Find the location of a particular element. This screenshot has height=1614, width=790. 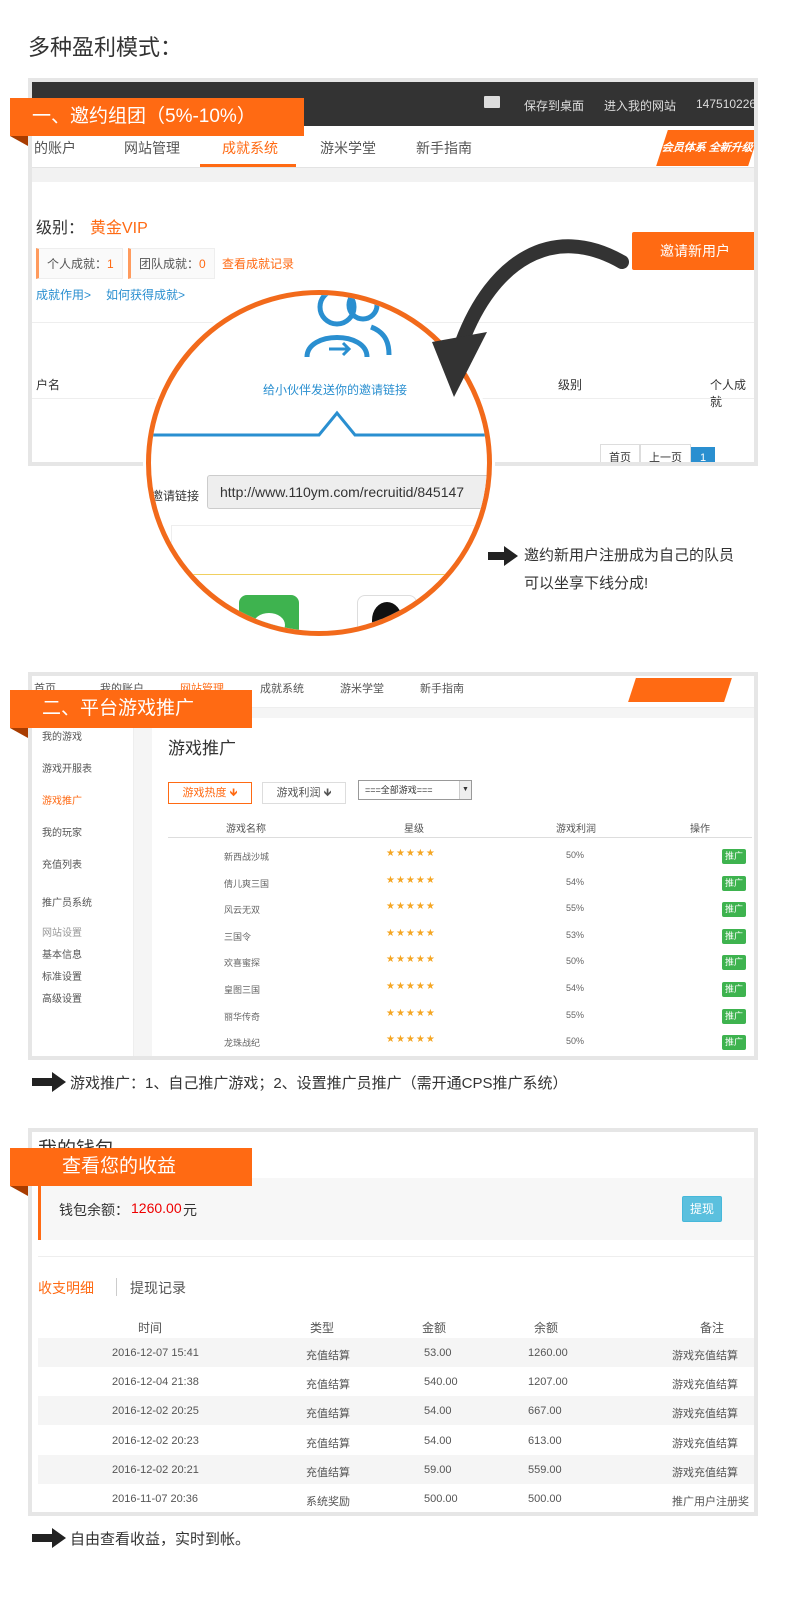

cell-time: 2016-12-07 15:41 is located at coordinates (155, 1353).